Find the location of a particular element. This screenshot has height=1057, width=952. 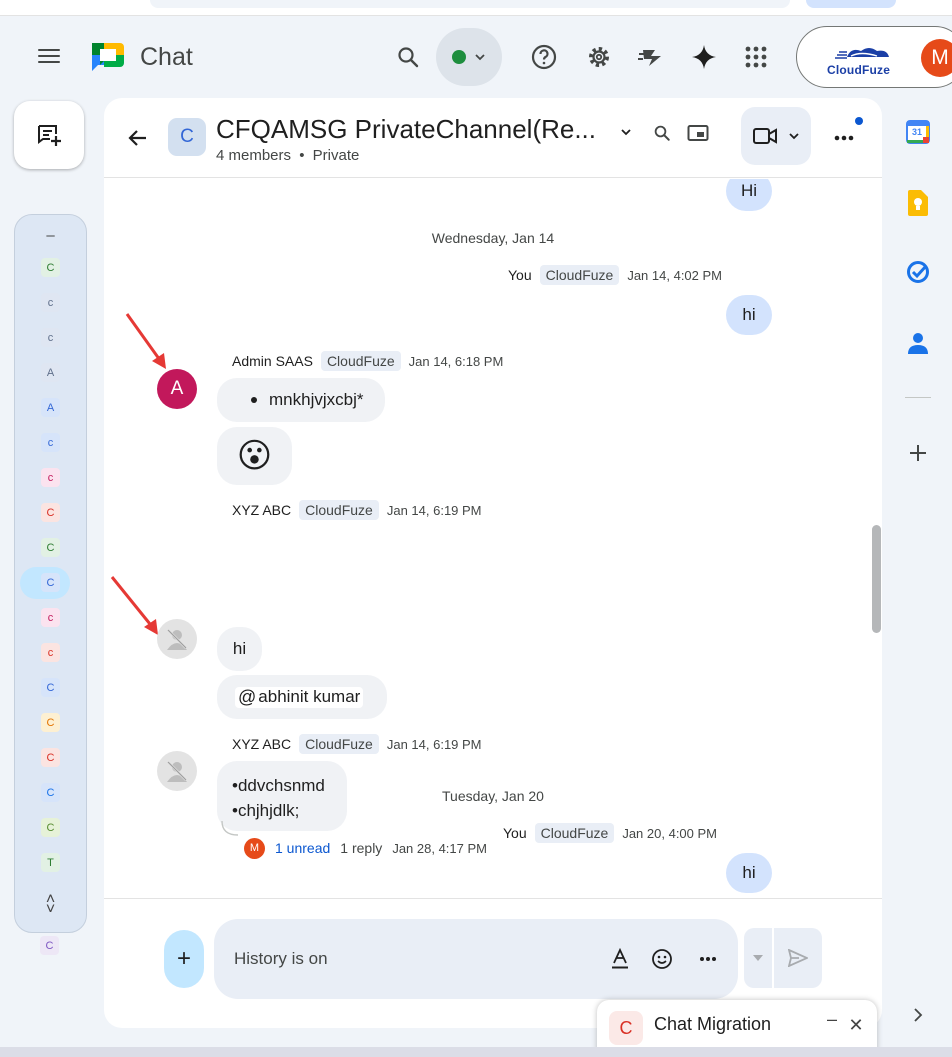

space-menu-button is located at coordinates (626, 132).